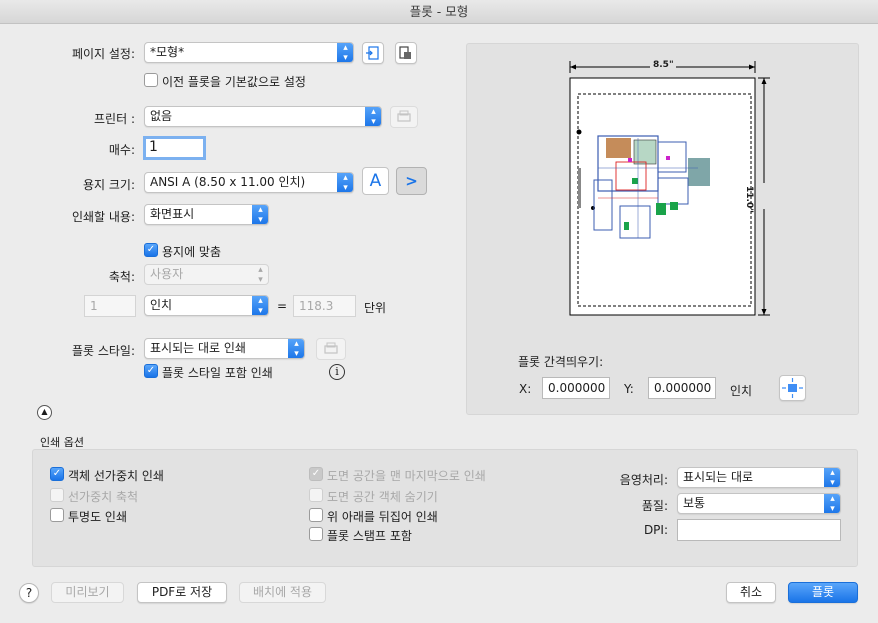 This screenshot has height=623, width=878. I want to click on printer-properties-button, so click(404, 117).